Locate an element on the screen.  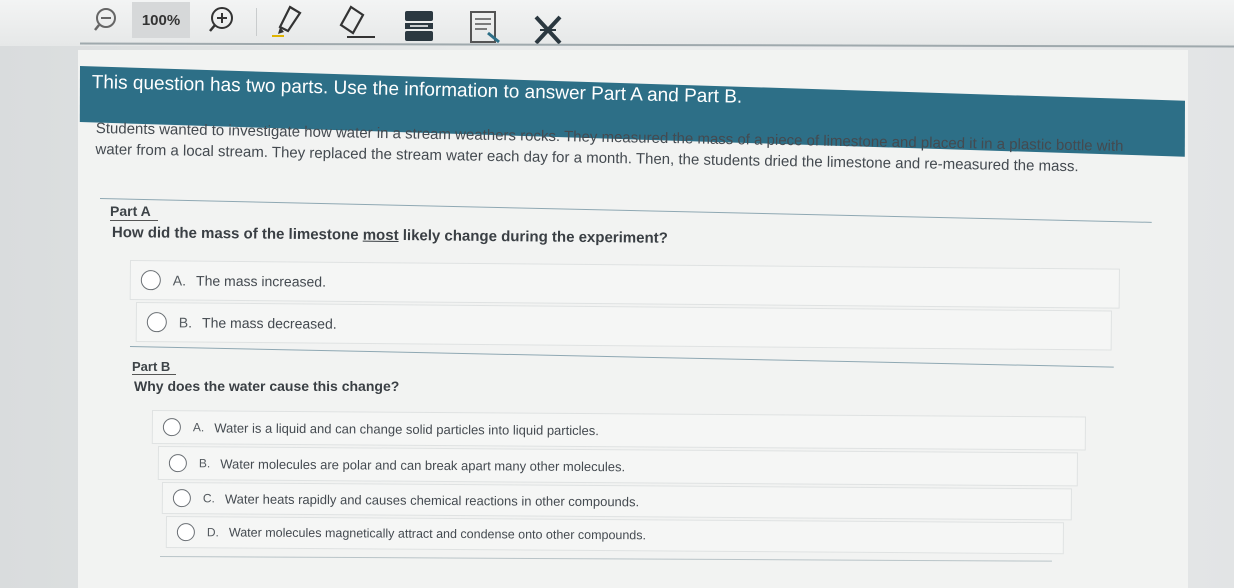
highlighter-icon is located at coordinates (287, 21).